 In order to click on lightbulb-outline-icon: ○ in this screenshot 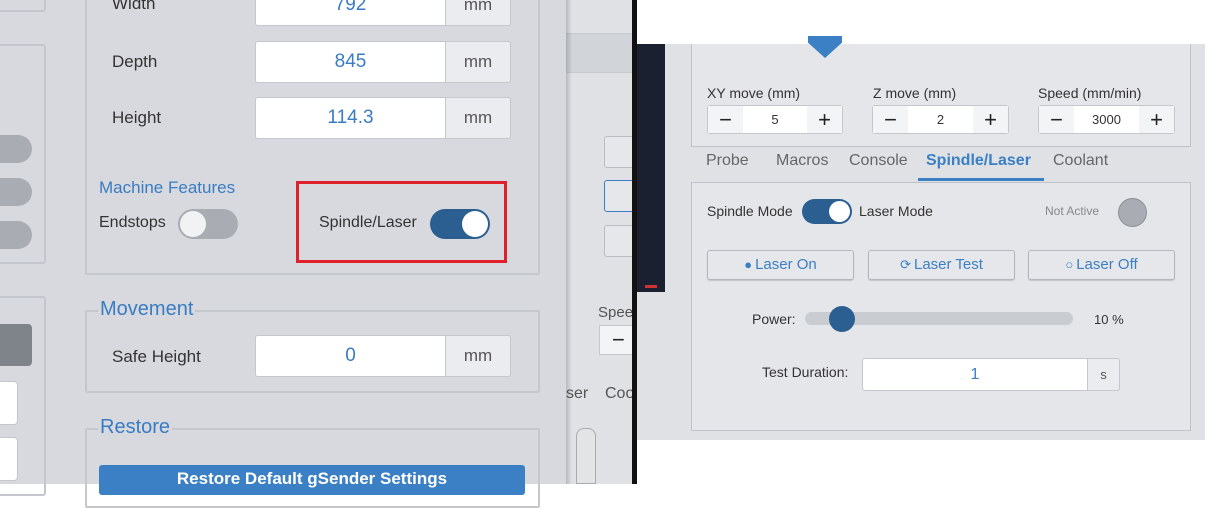, I will do `click(1069, 264)`.